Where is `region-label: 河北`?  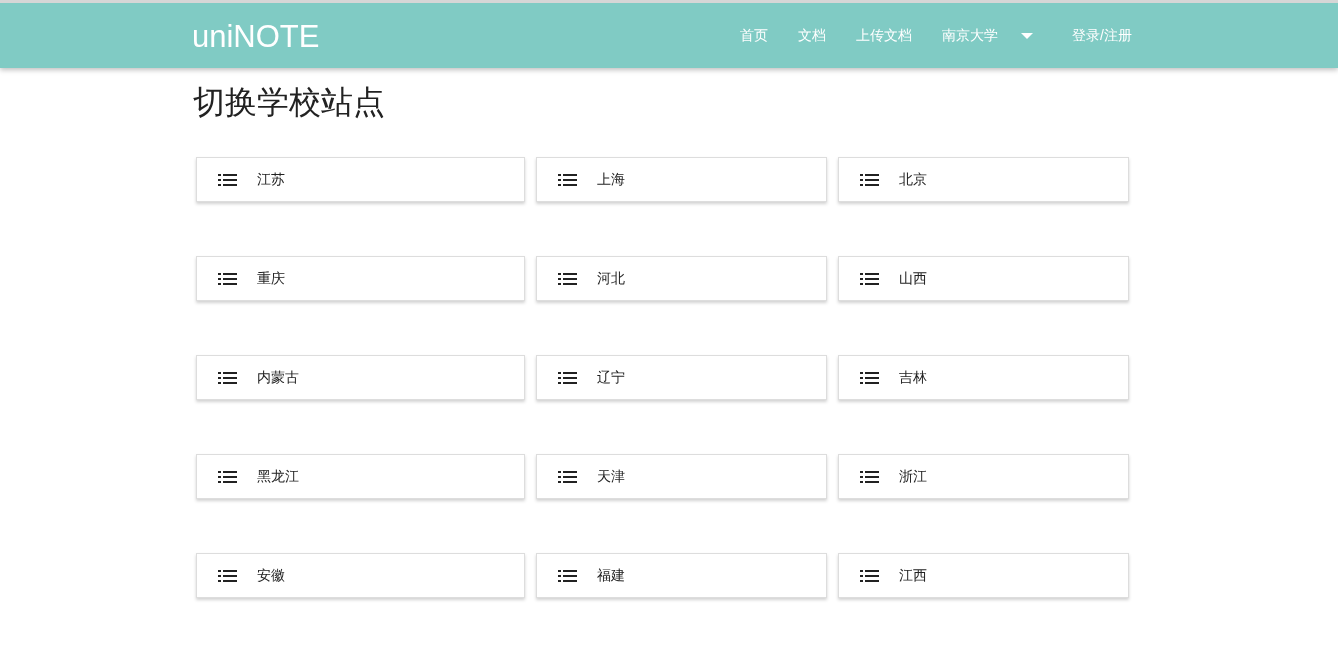 region-label: 河北 is located at coordinates (611, 278).